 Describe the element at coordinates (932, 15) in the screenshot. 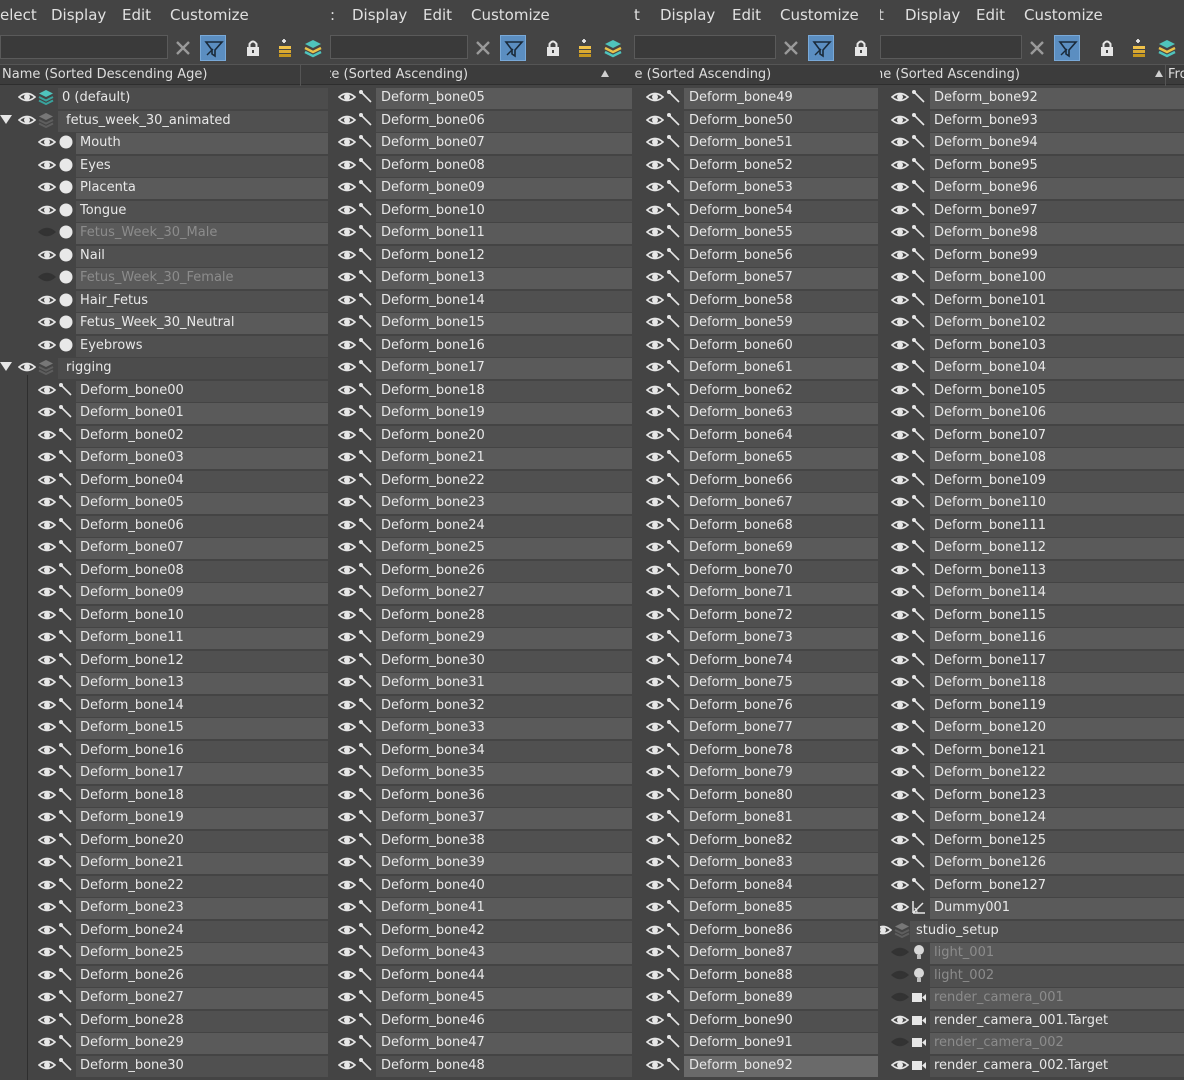

I see `menu-item-display: Display` at that location.